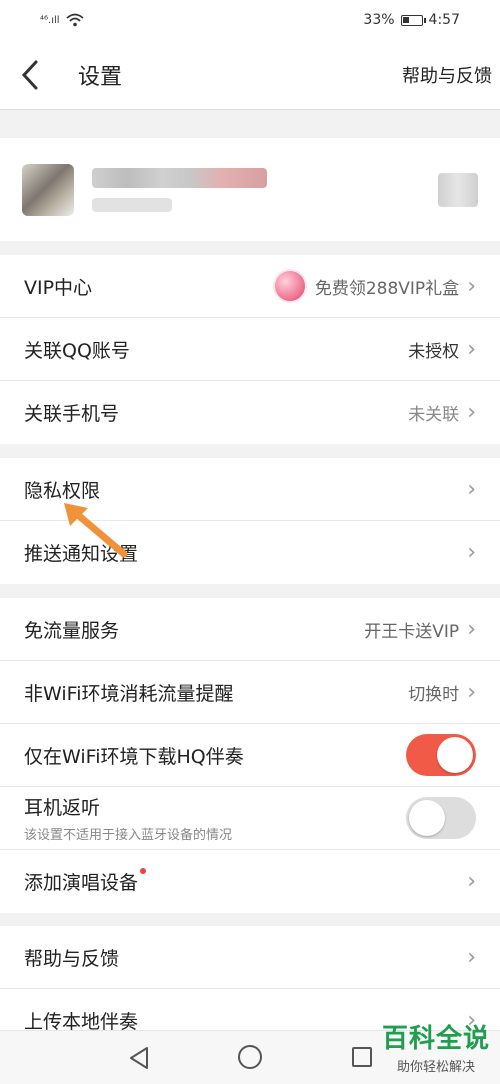  What do you see at coordinates (435, 1039) in the screenshot?
I see `watermark-title: 百科全说` at bounding box center [435, 1039].